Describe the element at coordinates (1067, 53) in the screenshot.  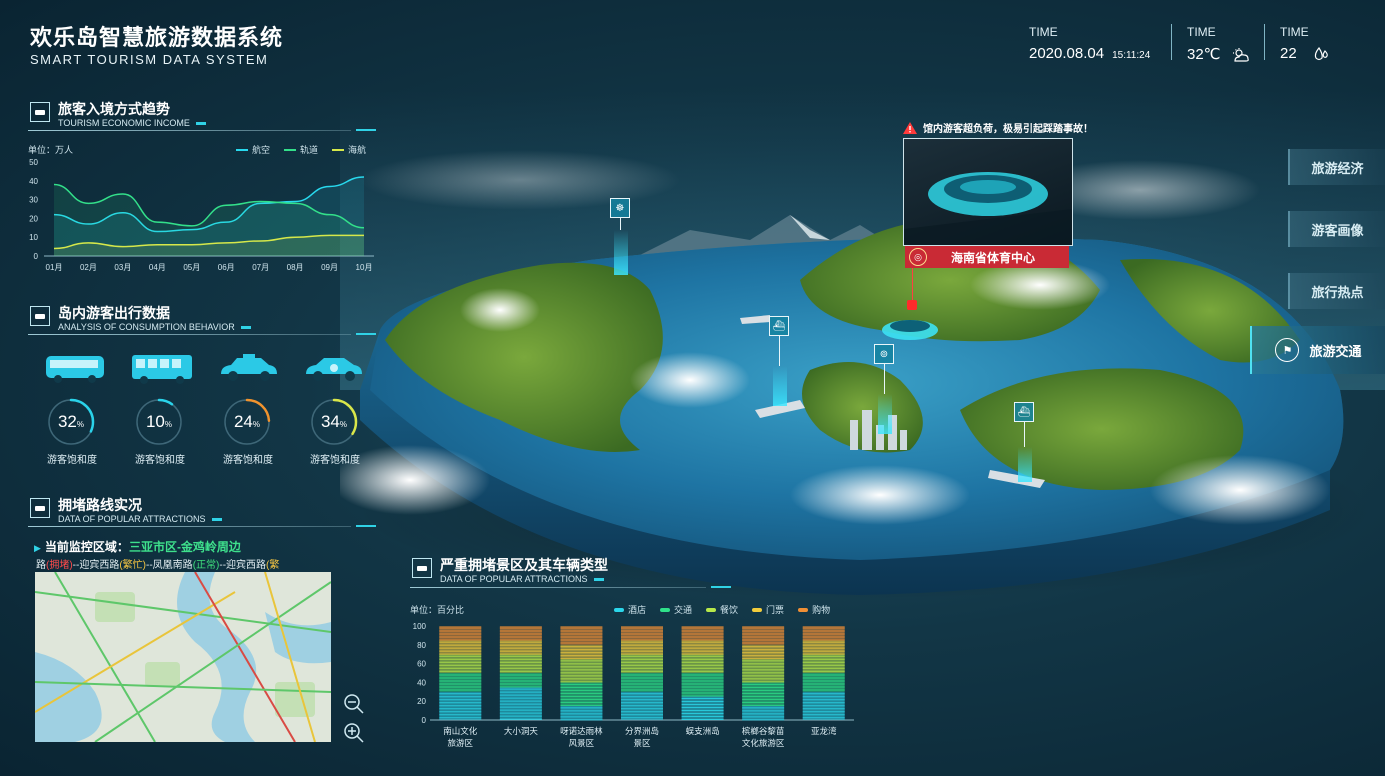
I see `header-date: 2020.08.04` at that location.